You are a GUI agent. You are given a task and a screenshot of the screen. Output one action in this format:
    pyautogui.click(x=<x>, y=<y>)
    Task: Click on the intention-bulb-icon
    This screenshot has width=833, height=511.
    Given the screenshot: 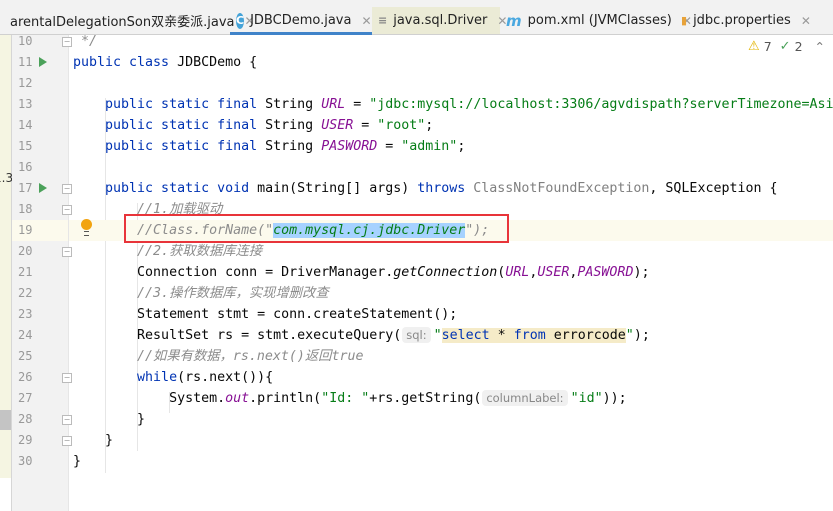 What is the action you would take?
    pyautogui.click(x=86, y=227)
    